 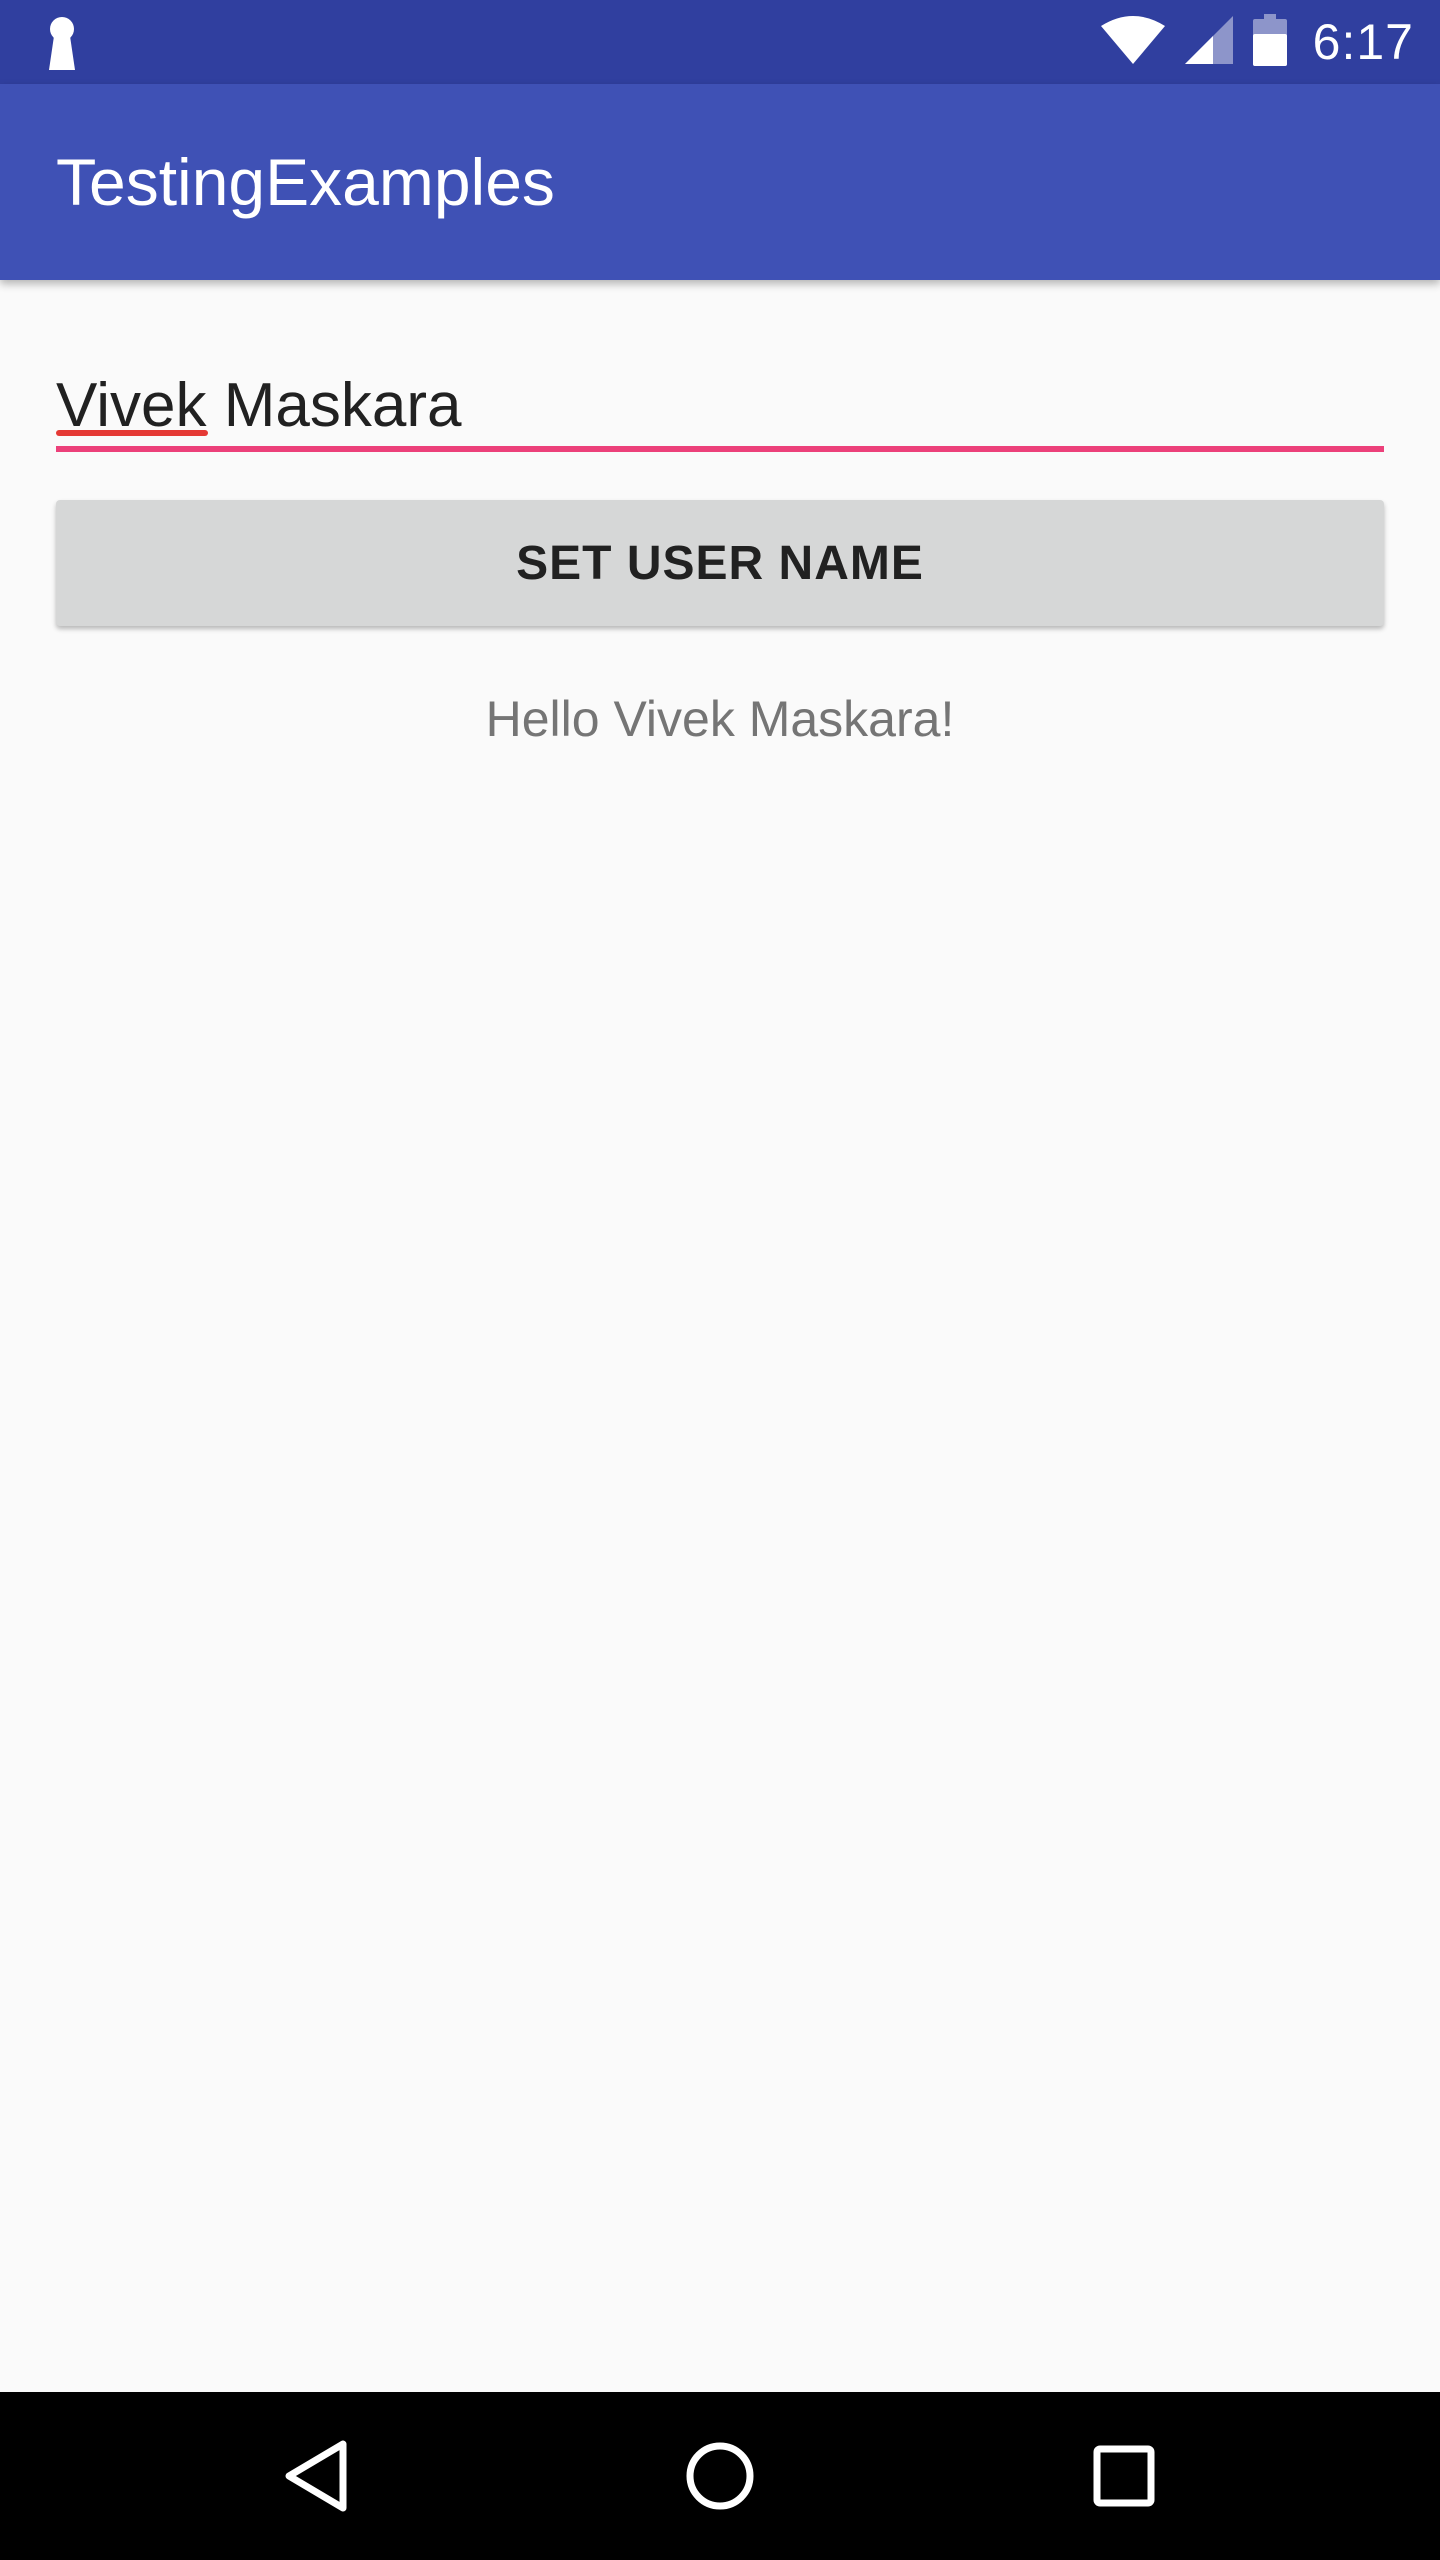 I want to click on app-title: TestingExamples, so click(x=305, y=182).